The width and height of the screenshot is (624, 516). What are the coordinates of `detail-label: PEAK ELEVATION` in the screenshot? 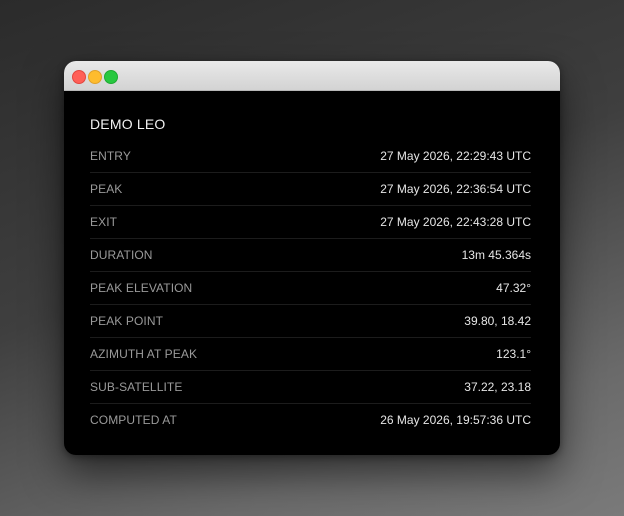 It's located at (141, 288).